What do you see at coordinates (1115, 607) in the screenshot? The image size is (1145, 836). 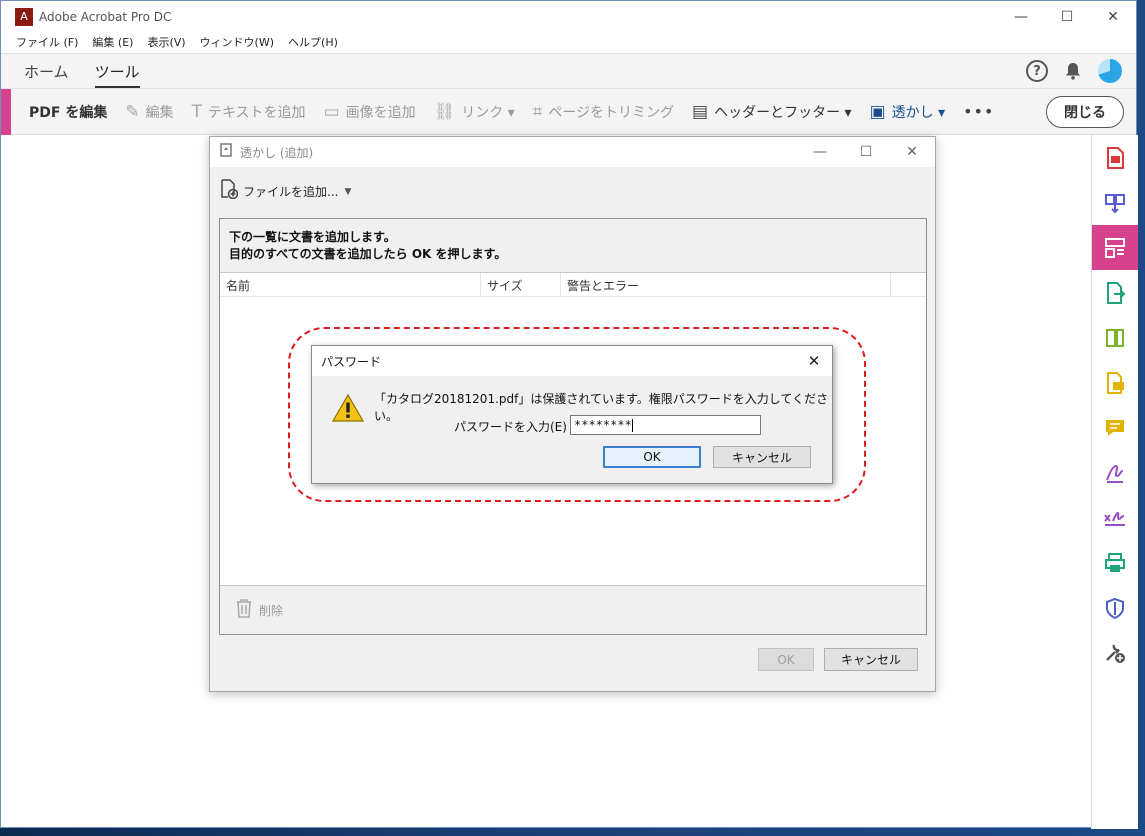 I see `protect-icon` at bounding box center [1115, 607].